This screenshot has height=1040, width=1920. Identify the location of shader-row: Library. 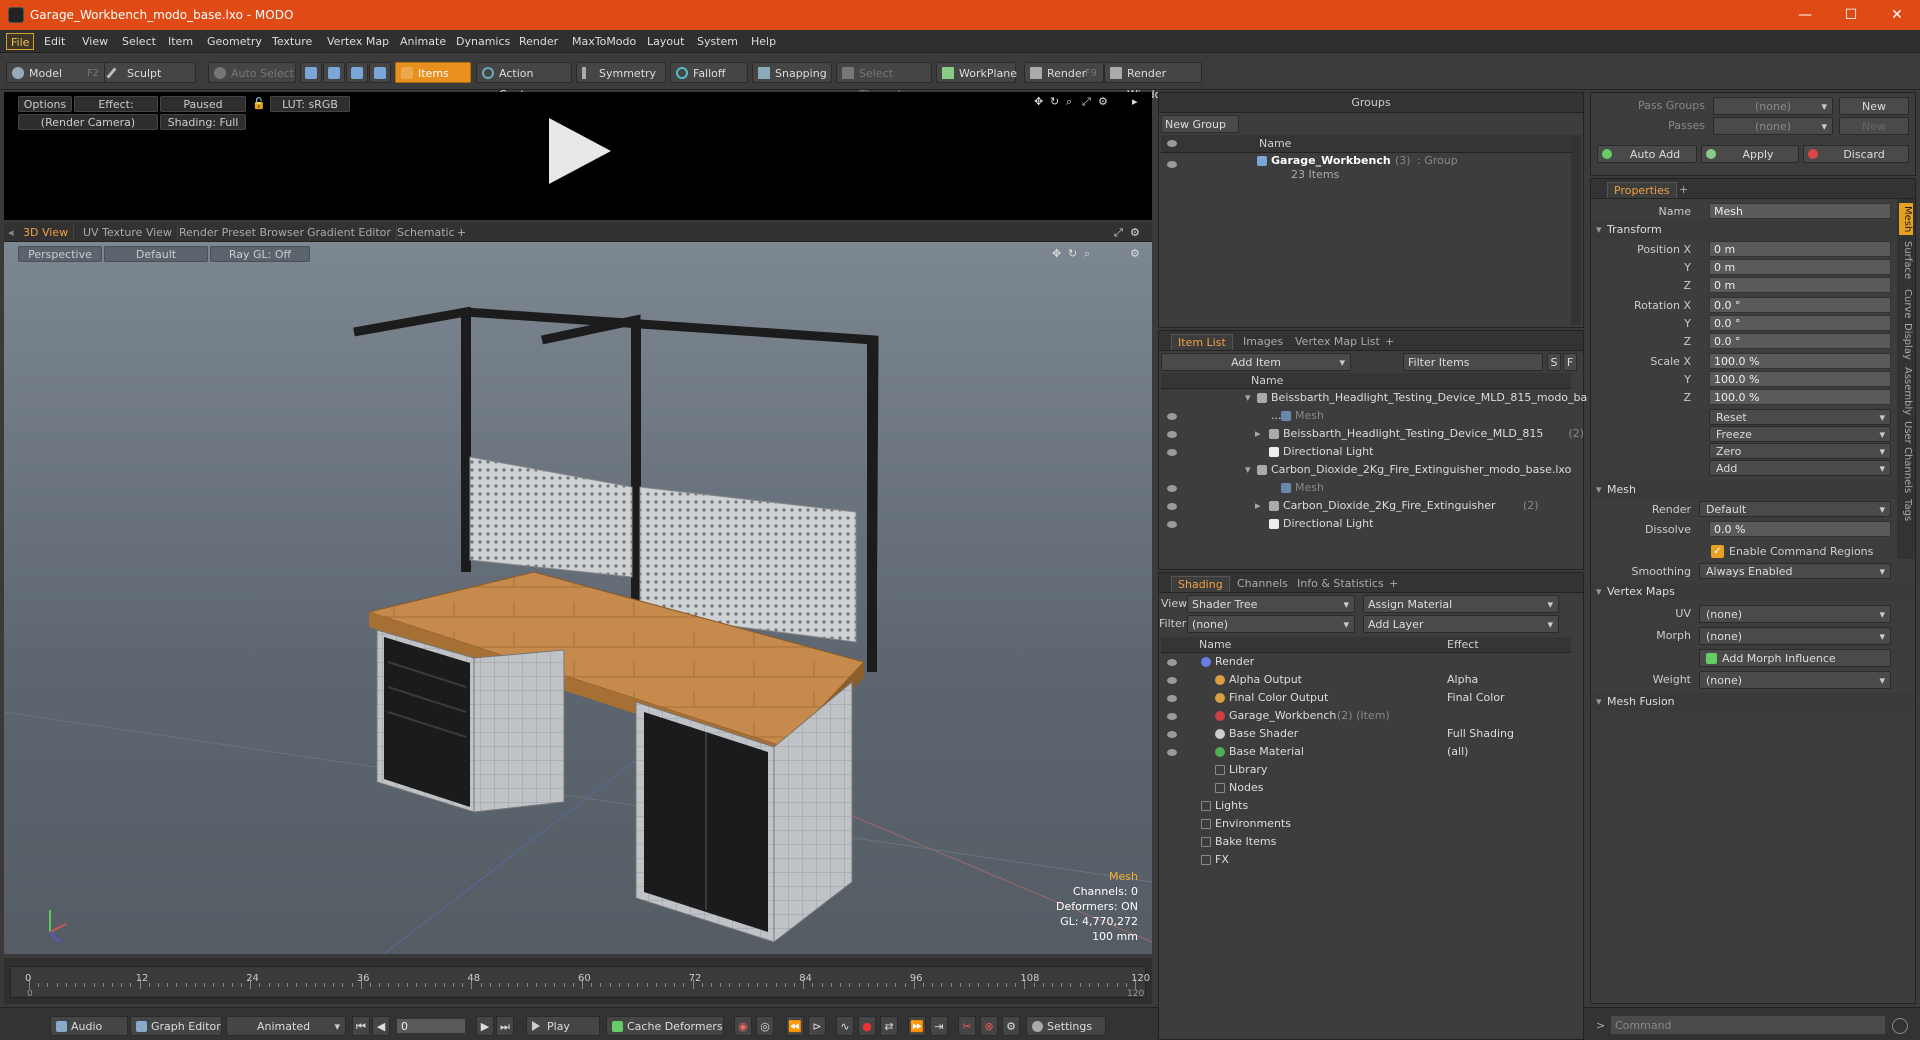
(1366, 770).